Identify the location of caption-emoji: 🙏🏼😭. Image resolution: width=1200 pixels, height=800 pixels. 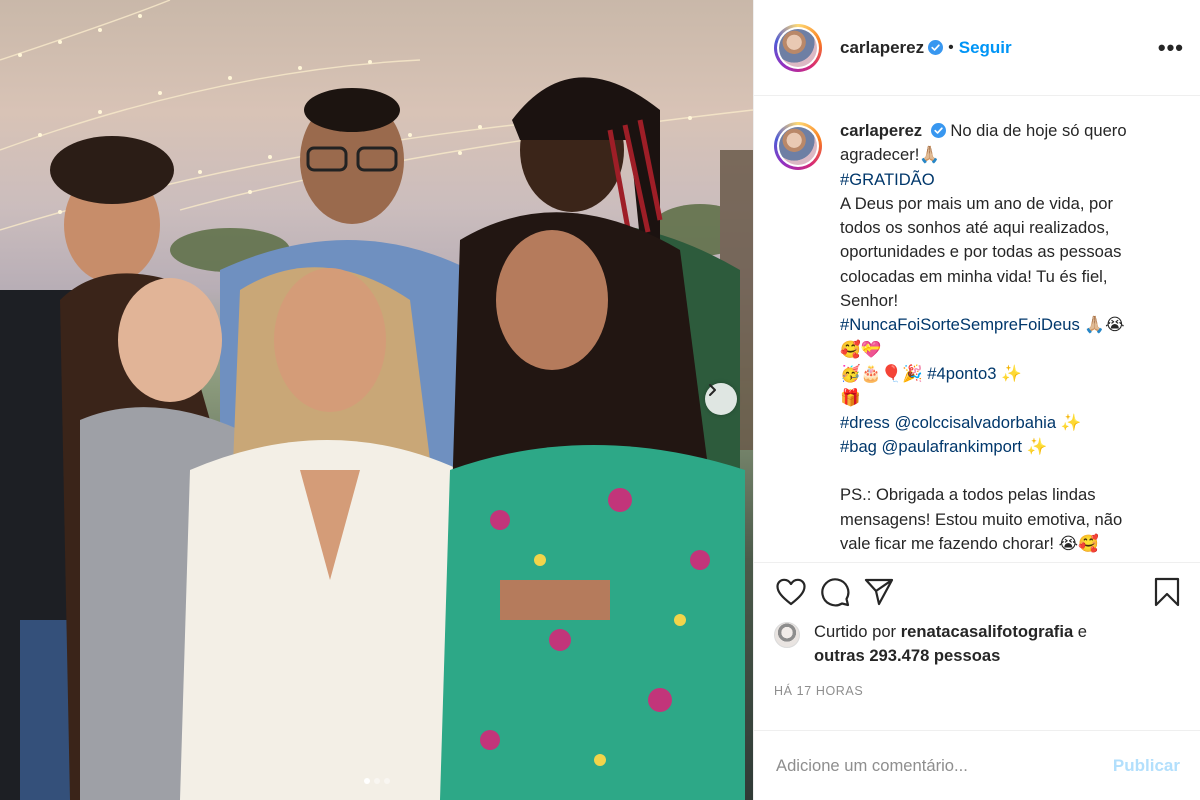
(1102, 325).